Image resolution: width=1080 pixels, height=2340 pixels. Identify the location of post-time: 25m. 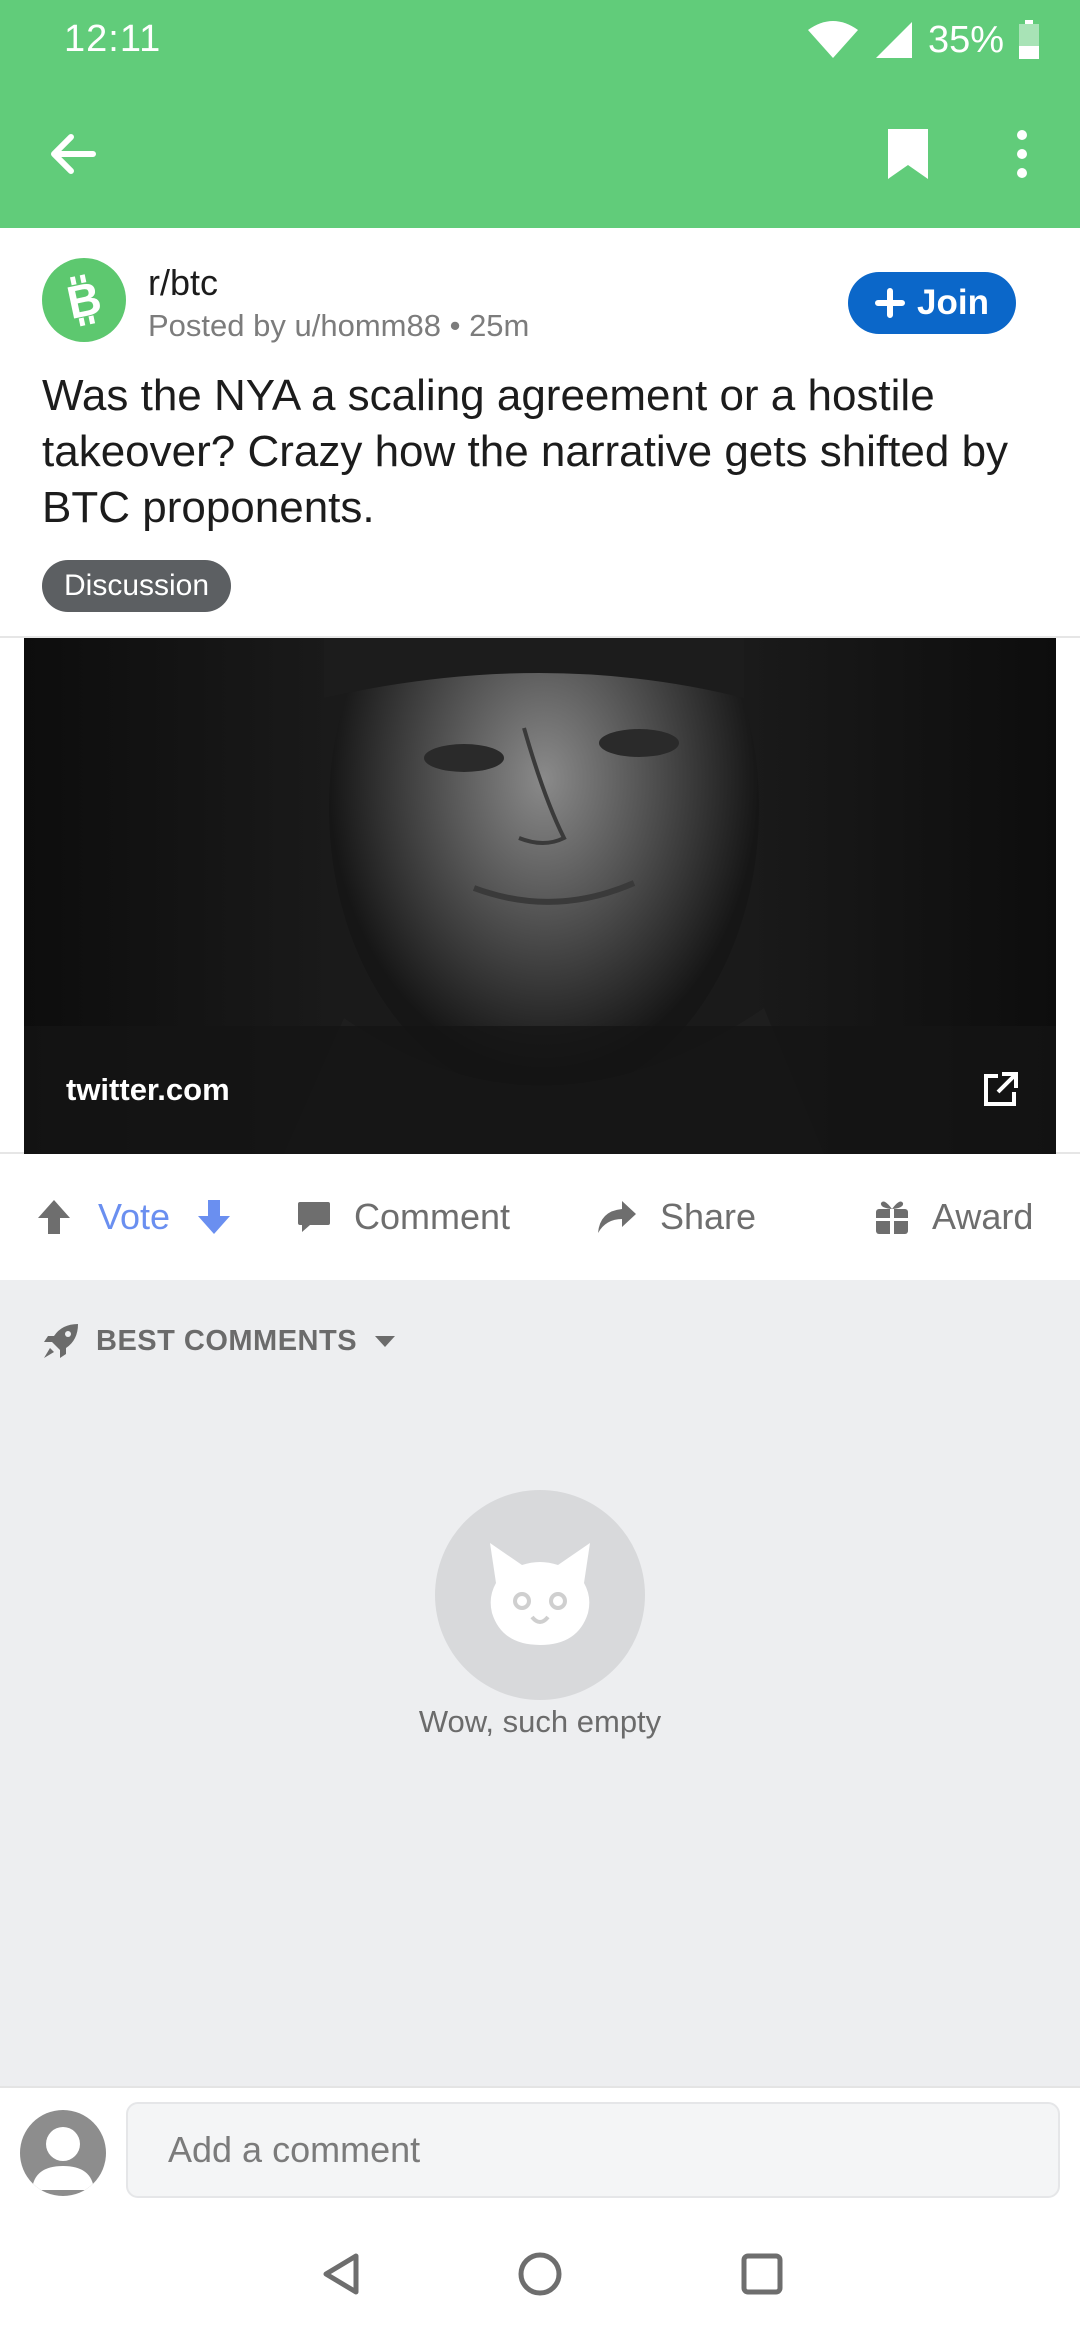
(499, 325).